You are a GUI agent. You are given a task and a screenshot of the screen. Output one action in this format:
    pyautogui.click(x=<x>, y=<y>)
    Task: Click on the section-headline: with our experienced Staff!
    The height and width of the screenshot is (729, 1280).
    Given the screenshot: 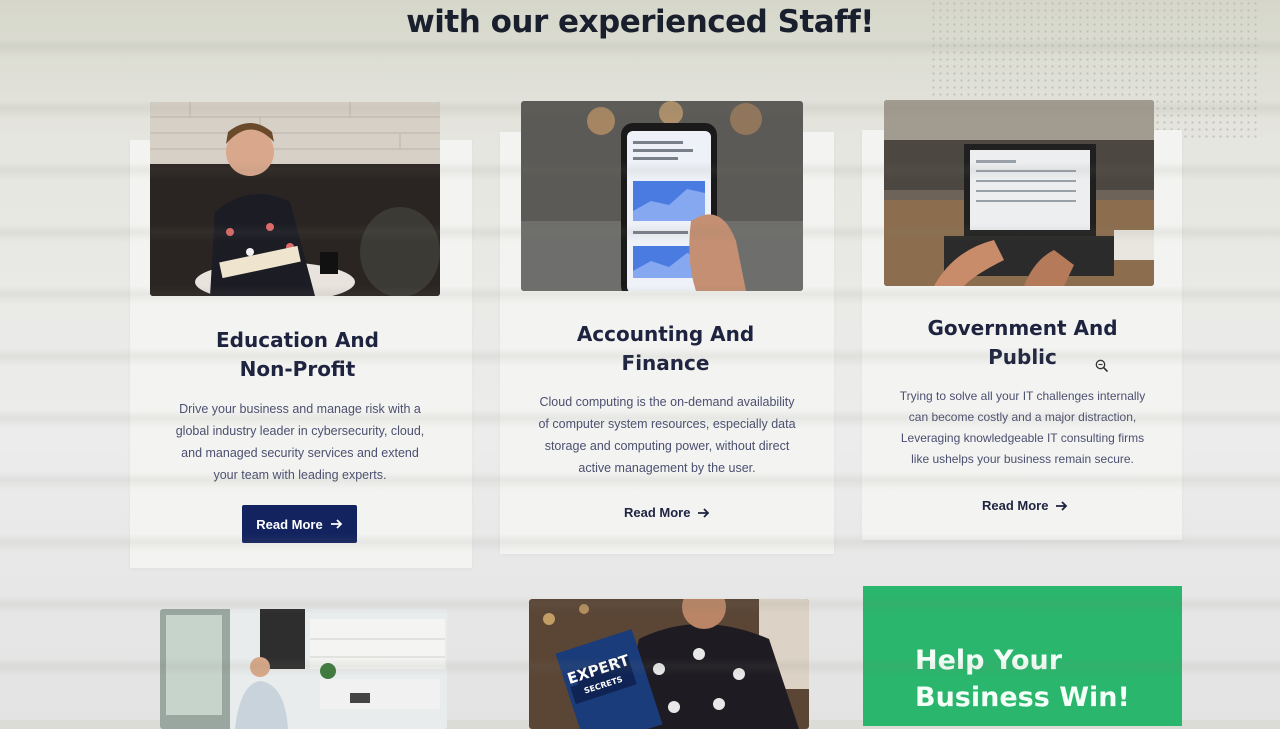 What is the action you would take?
    pyautogui.click(x=640, y=22)
    